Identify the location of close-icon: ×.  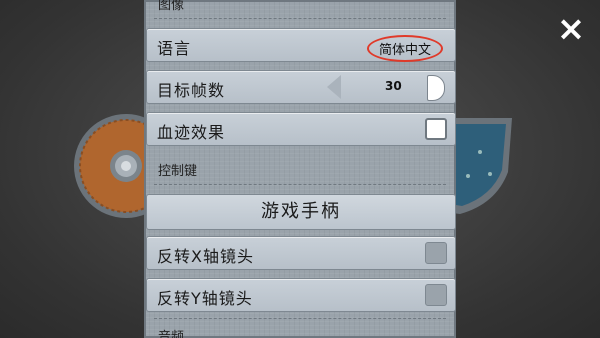
(571, 29).